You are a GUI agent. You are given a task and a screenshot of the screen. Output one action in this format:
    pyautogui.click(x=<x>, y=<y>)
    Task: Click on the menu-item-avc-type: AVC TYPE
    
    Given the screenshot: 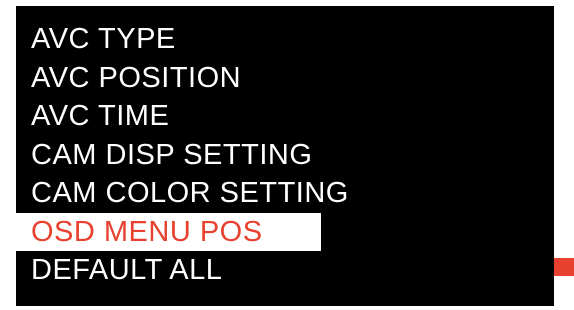 What is the action you would take?
    pyautogui.click(x=182, y=39)
    